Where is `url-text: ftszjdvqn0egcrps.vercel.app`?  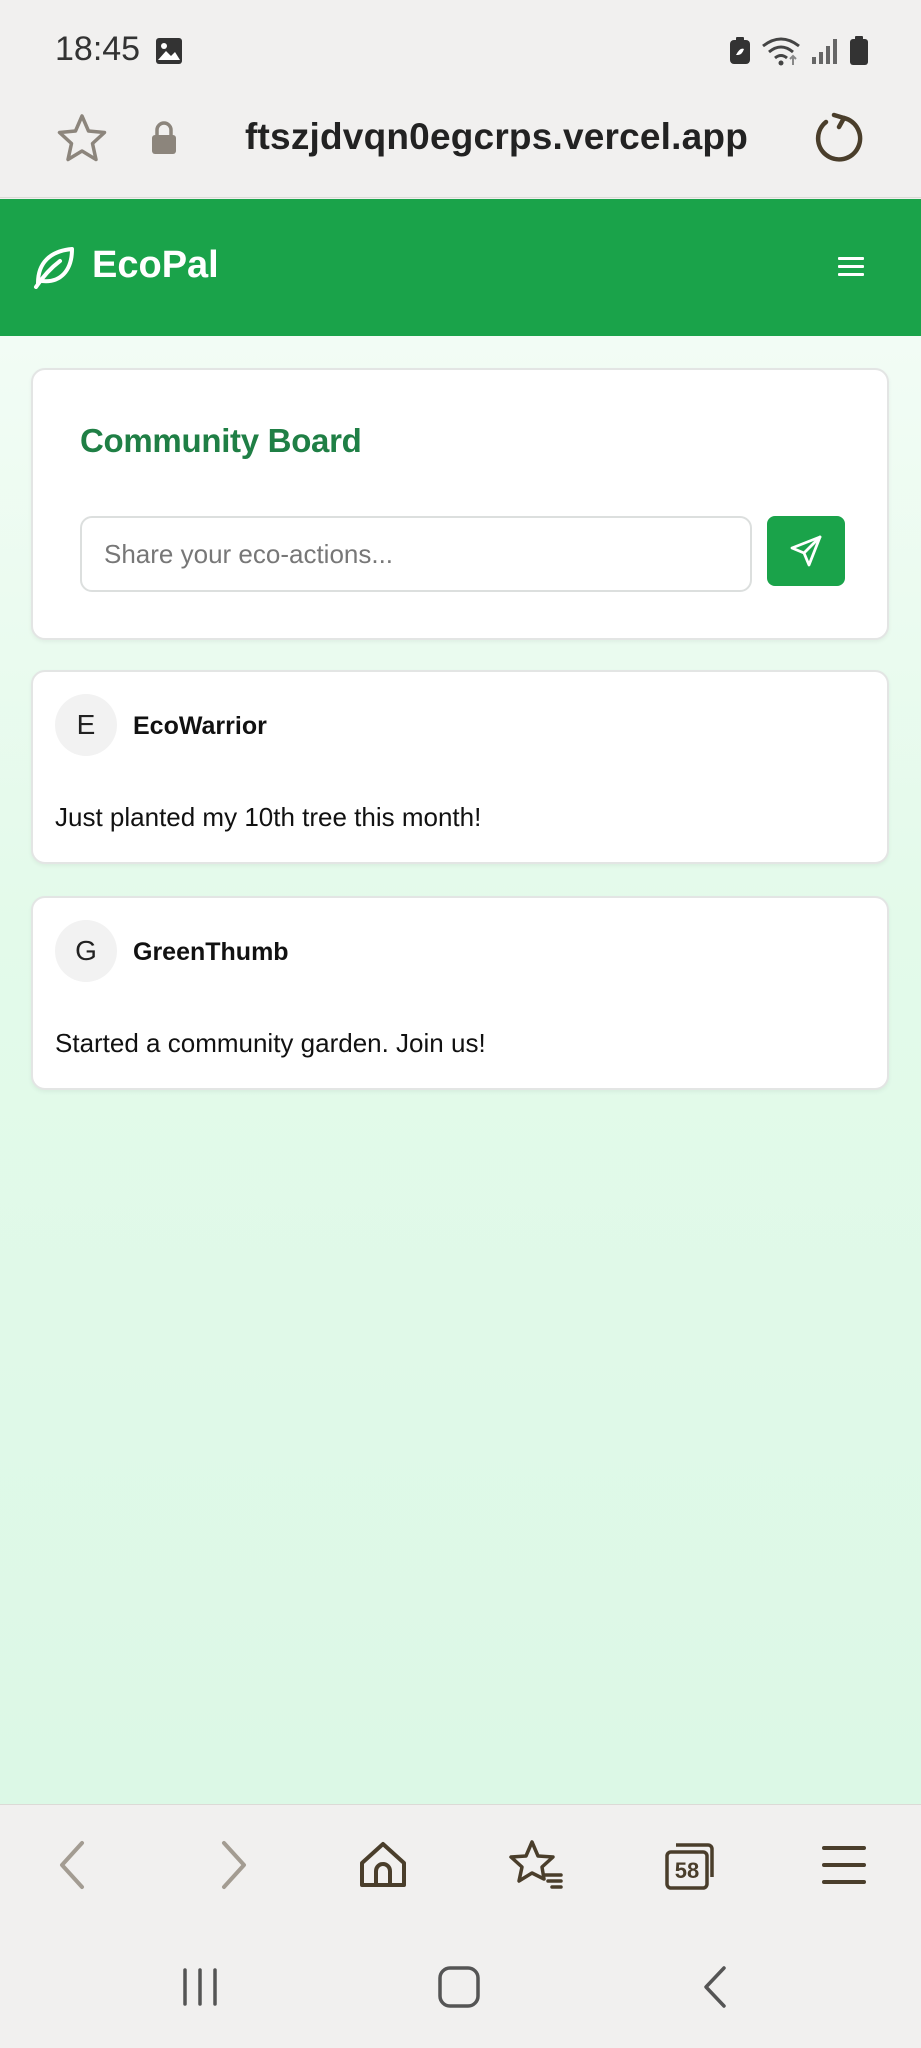 url-text: ftszjdvqn0egcrps.vercel.app is located at coordinates (496, 137).